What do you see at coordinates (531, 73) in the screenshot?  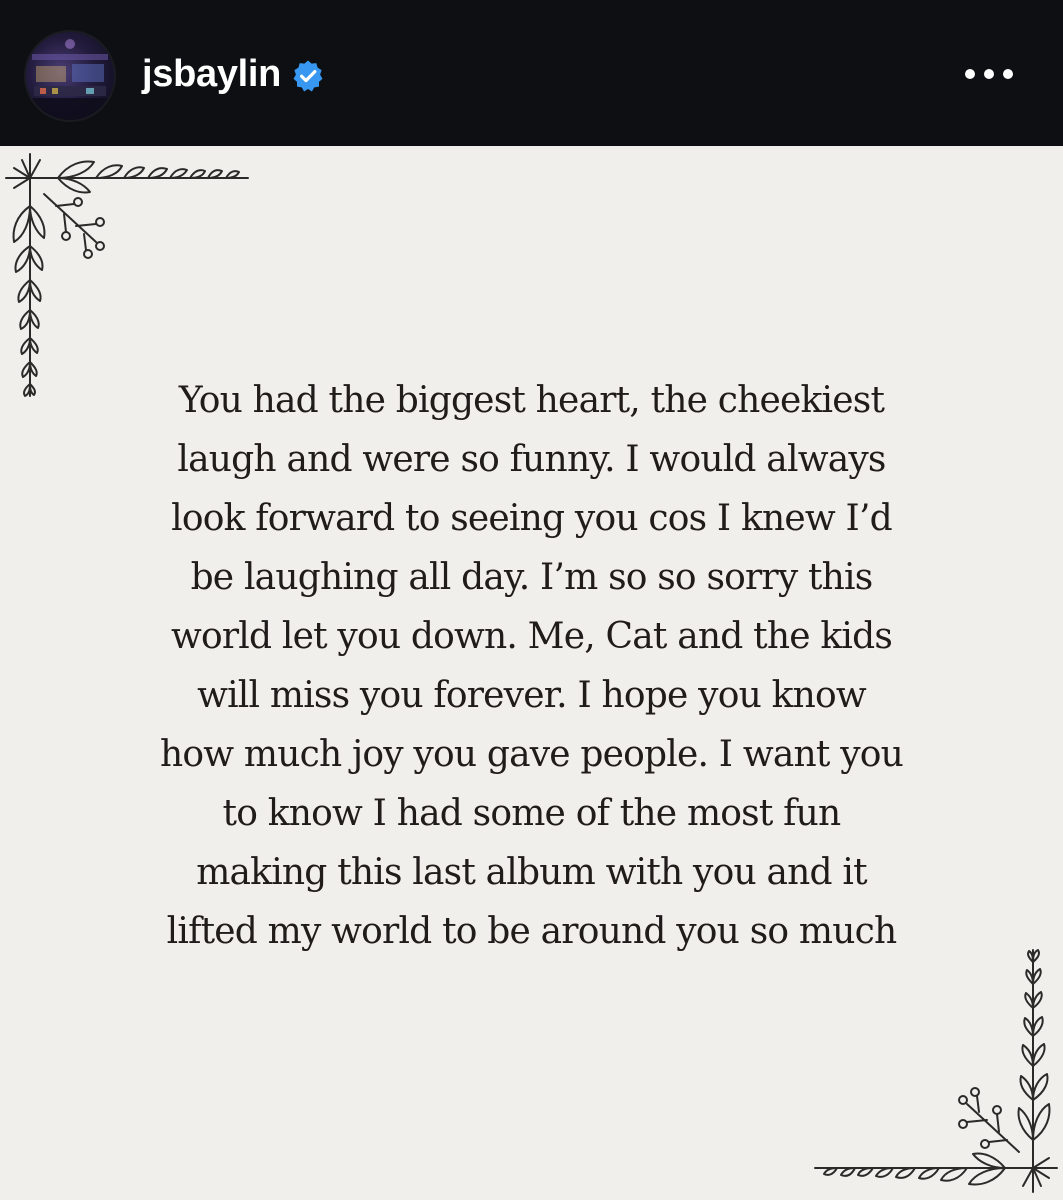 I see `post-header: jsbaylin` at bounding box center [531, 73].